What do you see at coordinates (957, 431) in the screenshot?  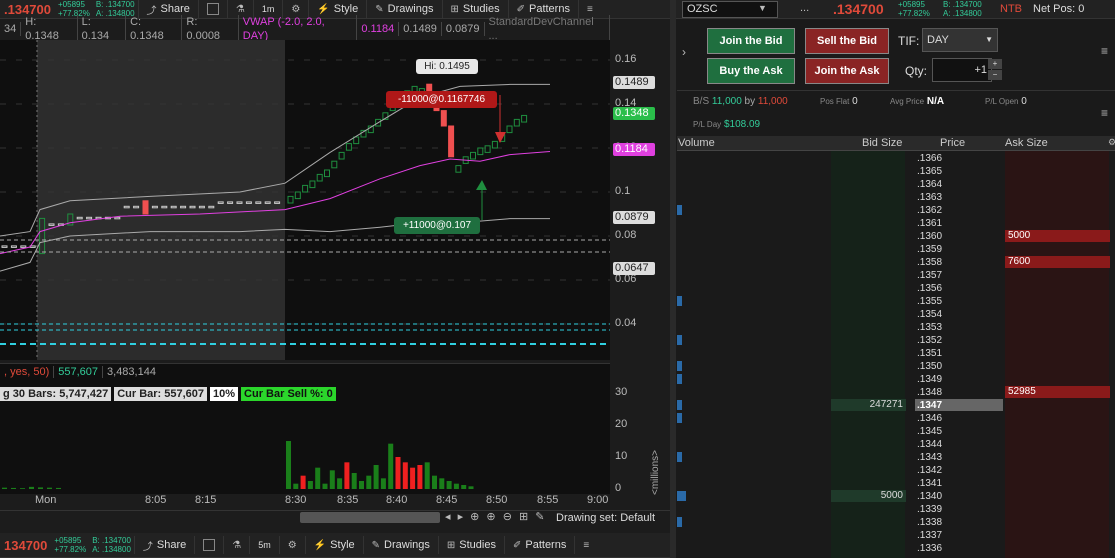 I see `ladder-price: .1345` at bounding box center [957, 431].